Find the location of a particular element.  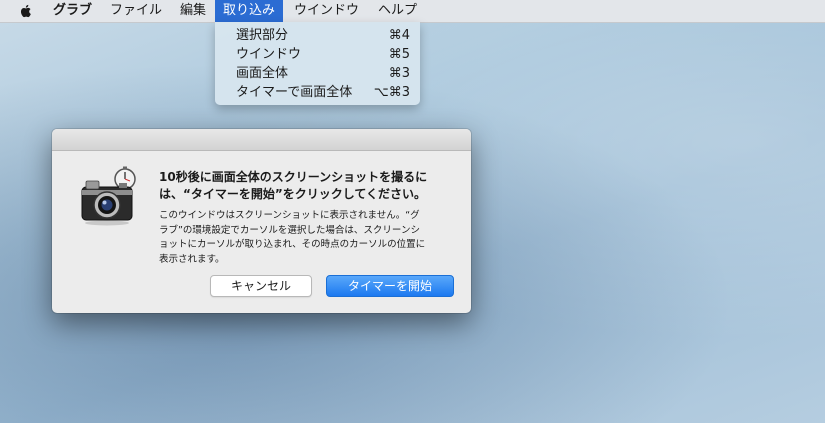

menu-window: ウインドウ is located at coordinates (326, 11).